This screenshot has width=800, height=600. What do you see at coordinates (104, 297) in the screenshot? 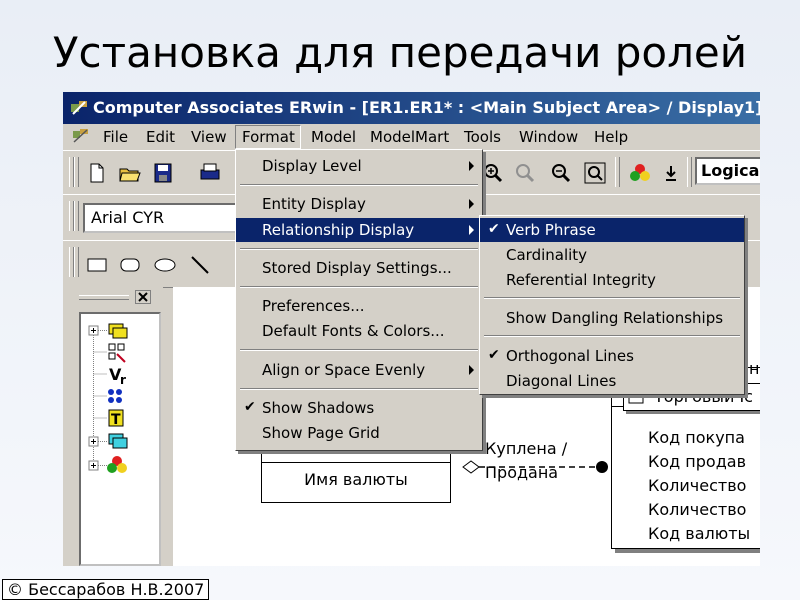
I see `panel-grip` at bounding box center [104, 297].